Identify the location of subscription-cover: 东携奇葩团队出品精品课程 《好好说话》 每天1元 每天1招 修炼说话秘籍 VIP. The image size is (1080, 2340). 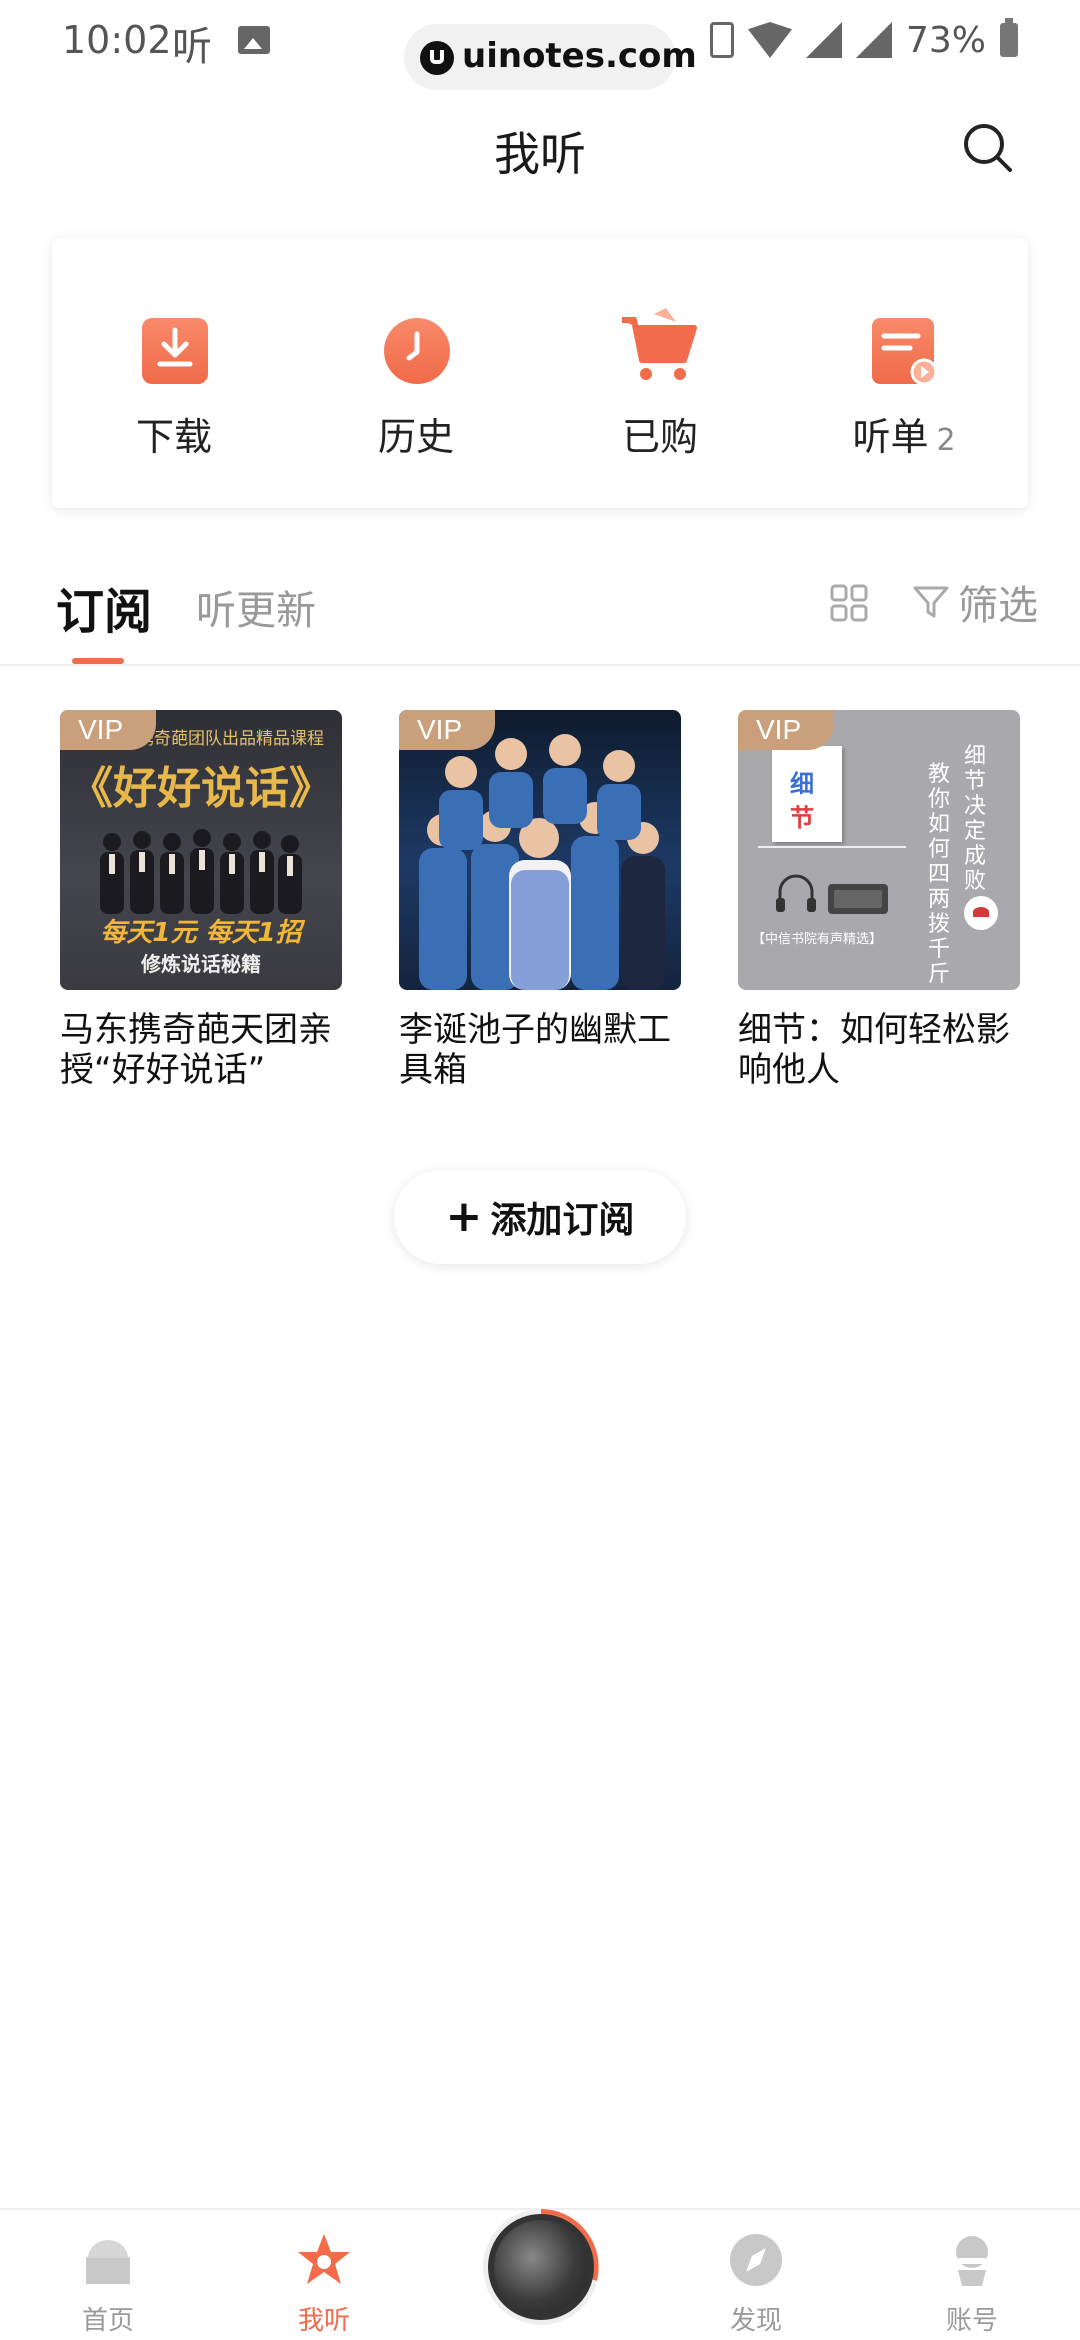
(201, 850).